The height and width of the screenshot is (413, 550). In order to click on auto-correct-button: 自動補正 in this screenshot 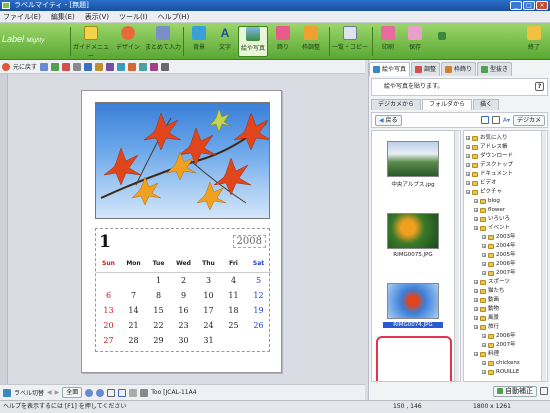, I will do `click(515, 391)`.